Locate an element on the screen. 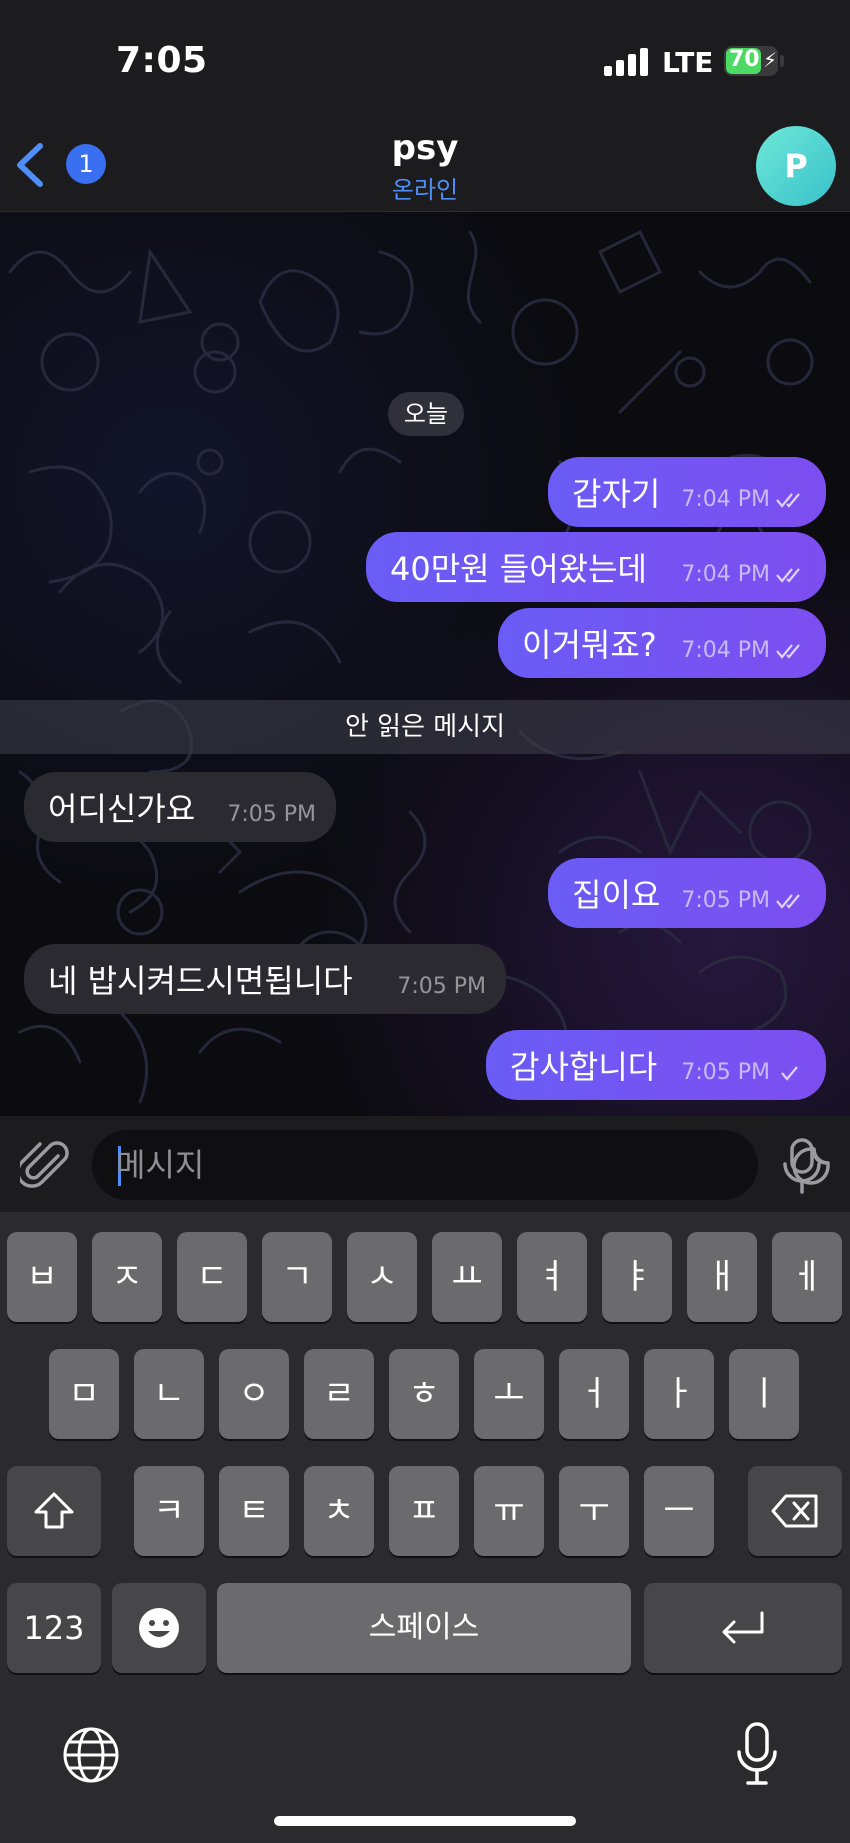  battery-level: 70 is located at coordinates (744, 59).